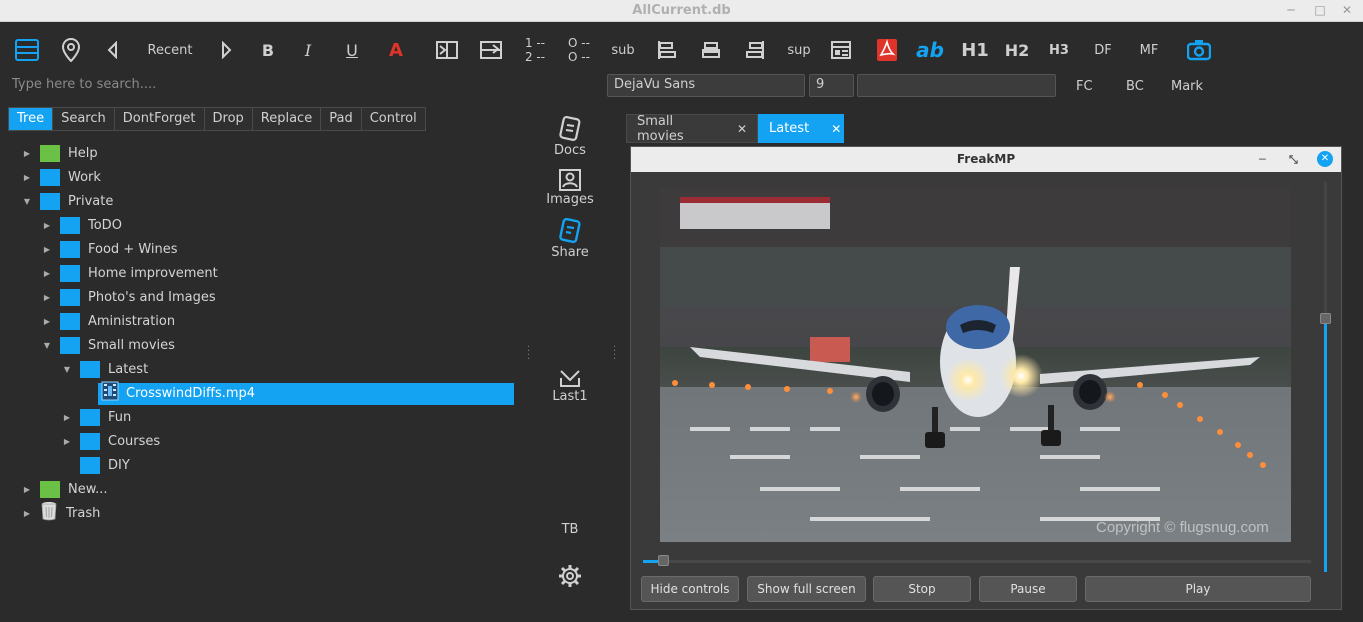 The height and width of the screenshot is (622, 1363). Describe the element at coordinates (60, 153) in the screenshot. I see `tree-item: ▶ Help` at that location.